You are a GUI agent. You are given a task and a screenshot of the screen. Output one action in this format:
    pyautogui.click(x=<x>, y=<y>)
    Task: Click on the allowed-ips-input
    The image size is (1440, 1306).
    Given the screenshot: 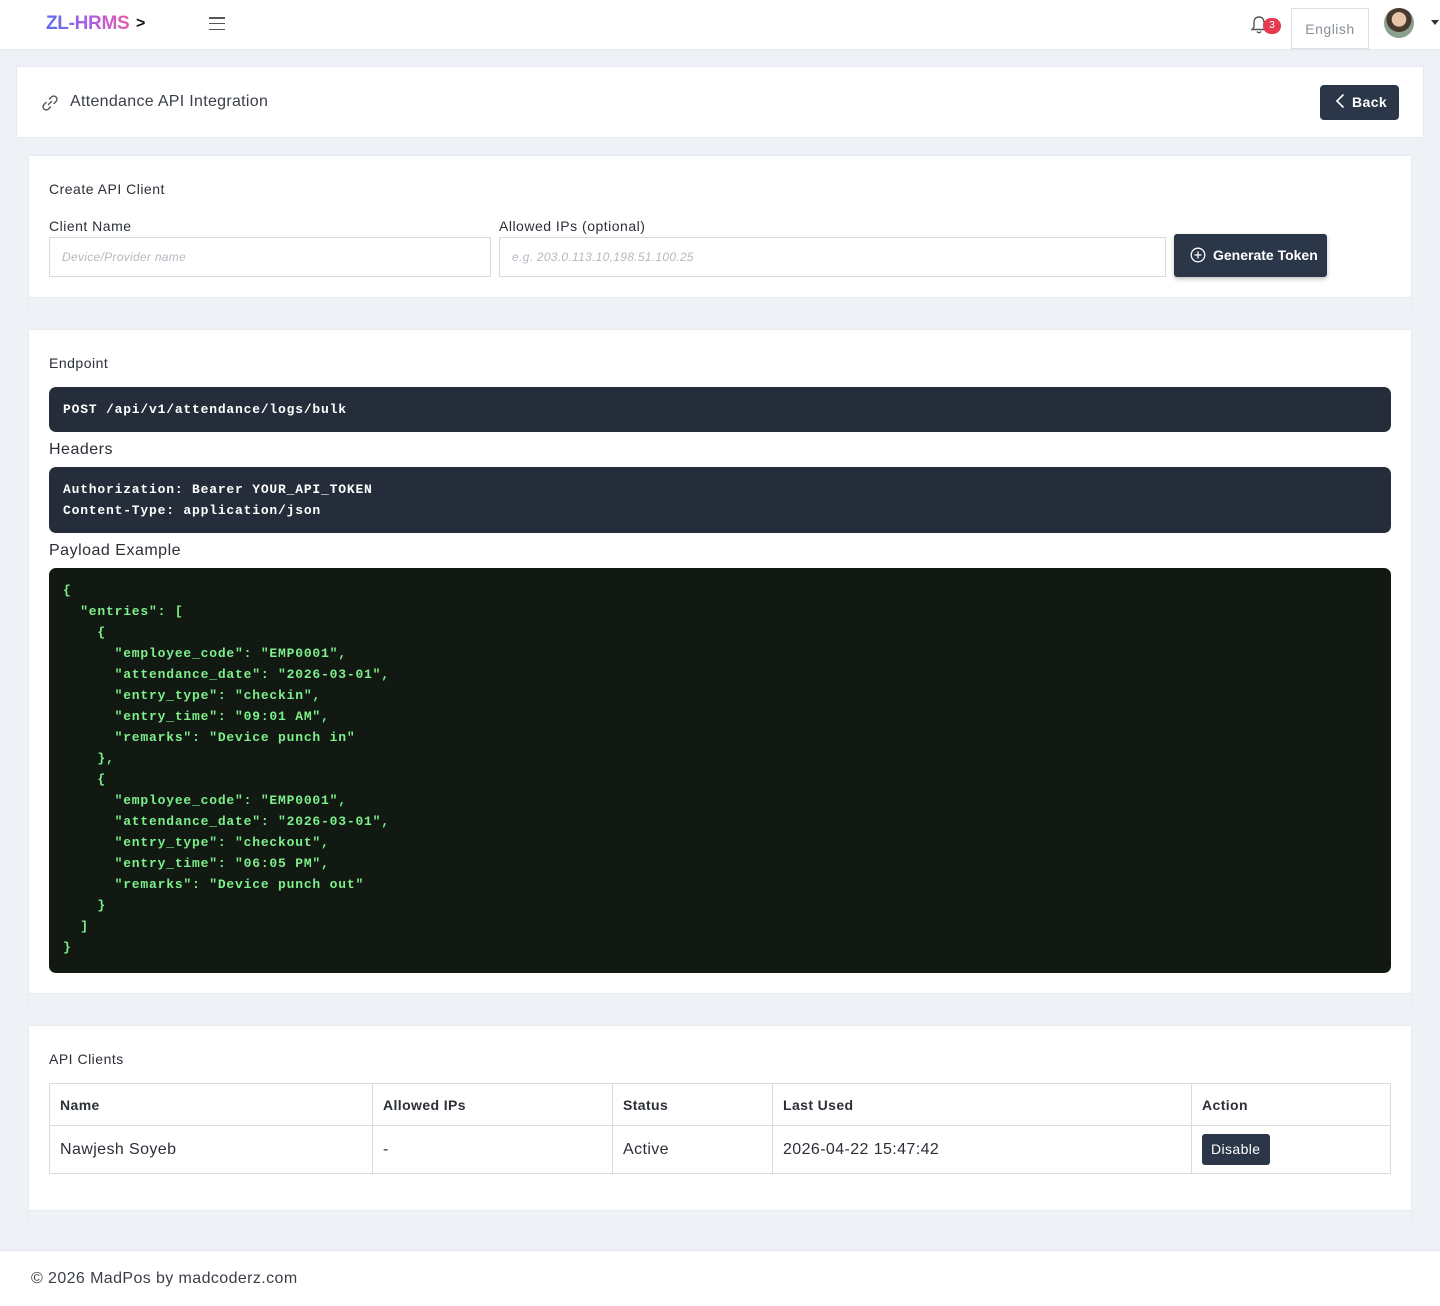 What is the action you would take?
    pyautogui.click(x=832, y=257)
    